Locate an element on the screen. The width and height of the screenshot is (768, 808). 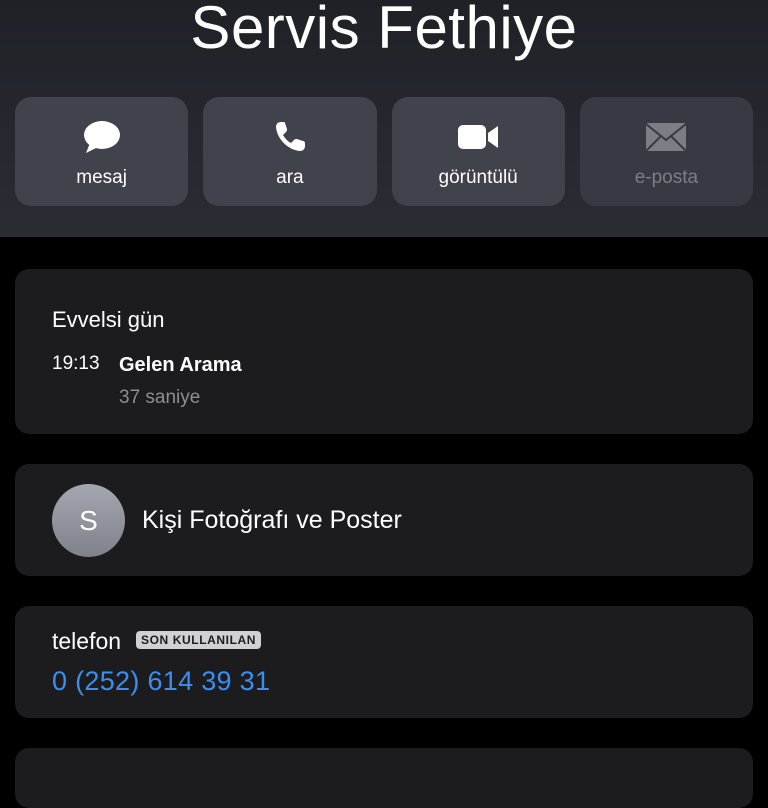
recent-badge: SON KULLANILAN is located at coordinates (199, 640).